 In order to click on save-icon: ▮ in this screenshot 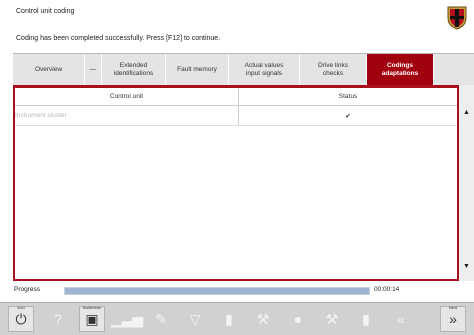, I will do `click(366, 318)`.